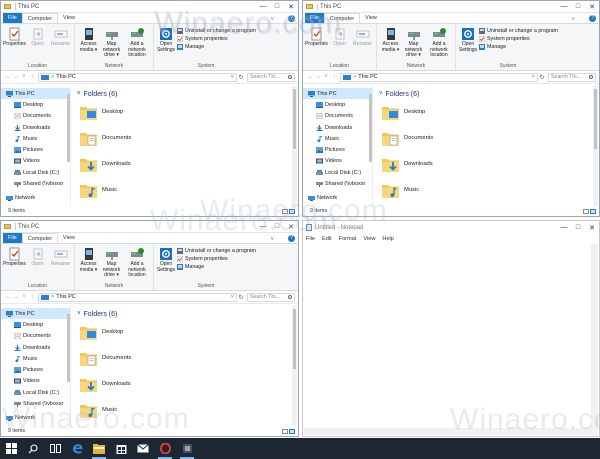 The image size is (600, 459). What do you see at coordinates (369, 239) in the screenshot?
I see `menu-view: View` at bounding box center [369, 239].